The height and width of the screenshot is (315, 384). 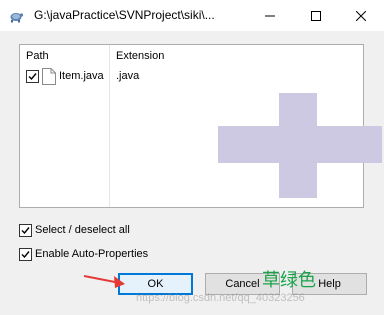 What do you see at coordinates (300, 144) in the screenshot?
I see `added-plus-icon-bar` at bounding box center [300, 144].